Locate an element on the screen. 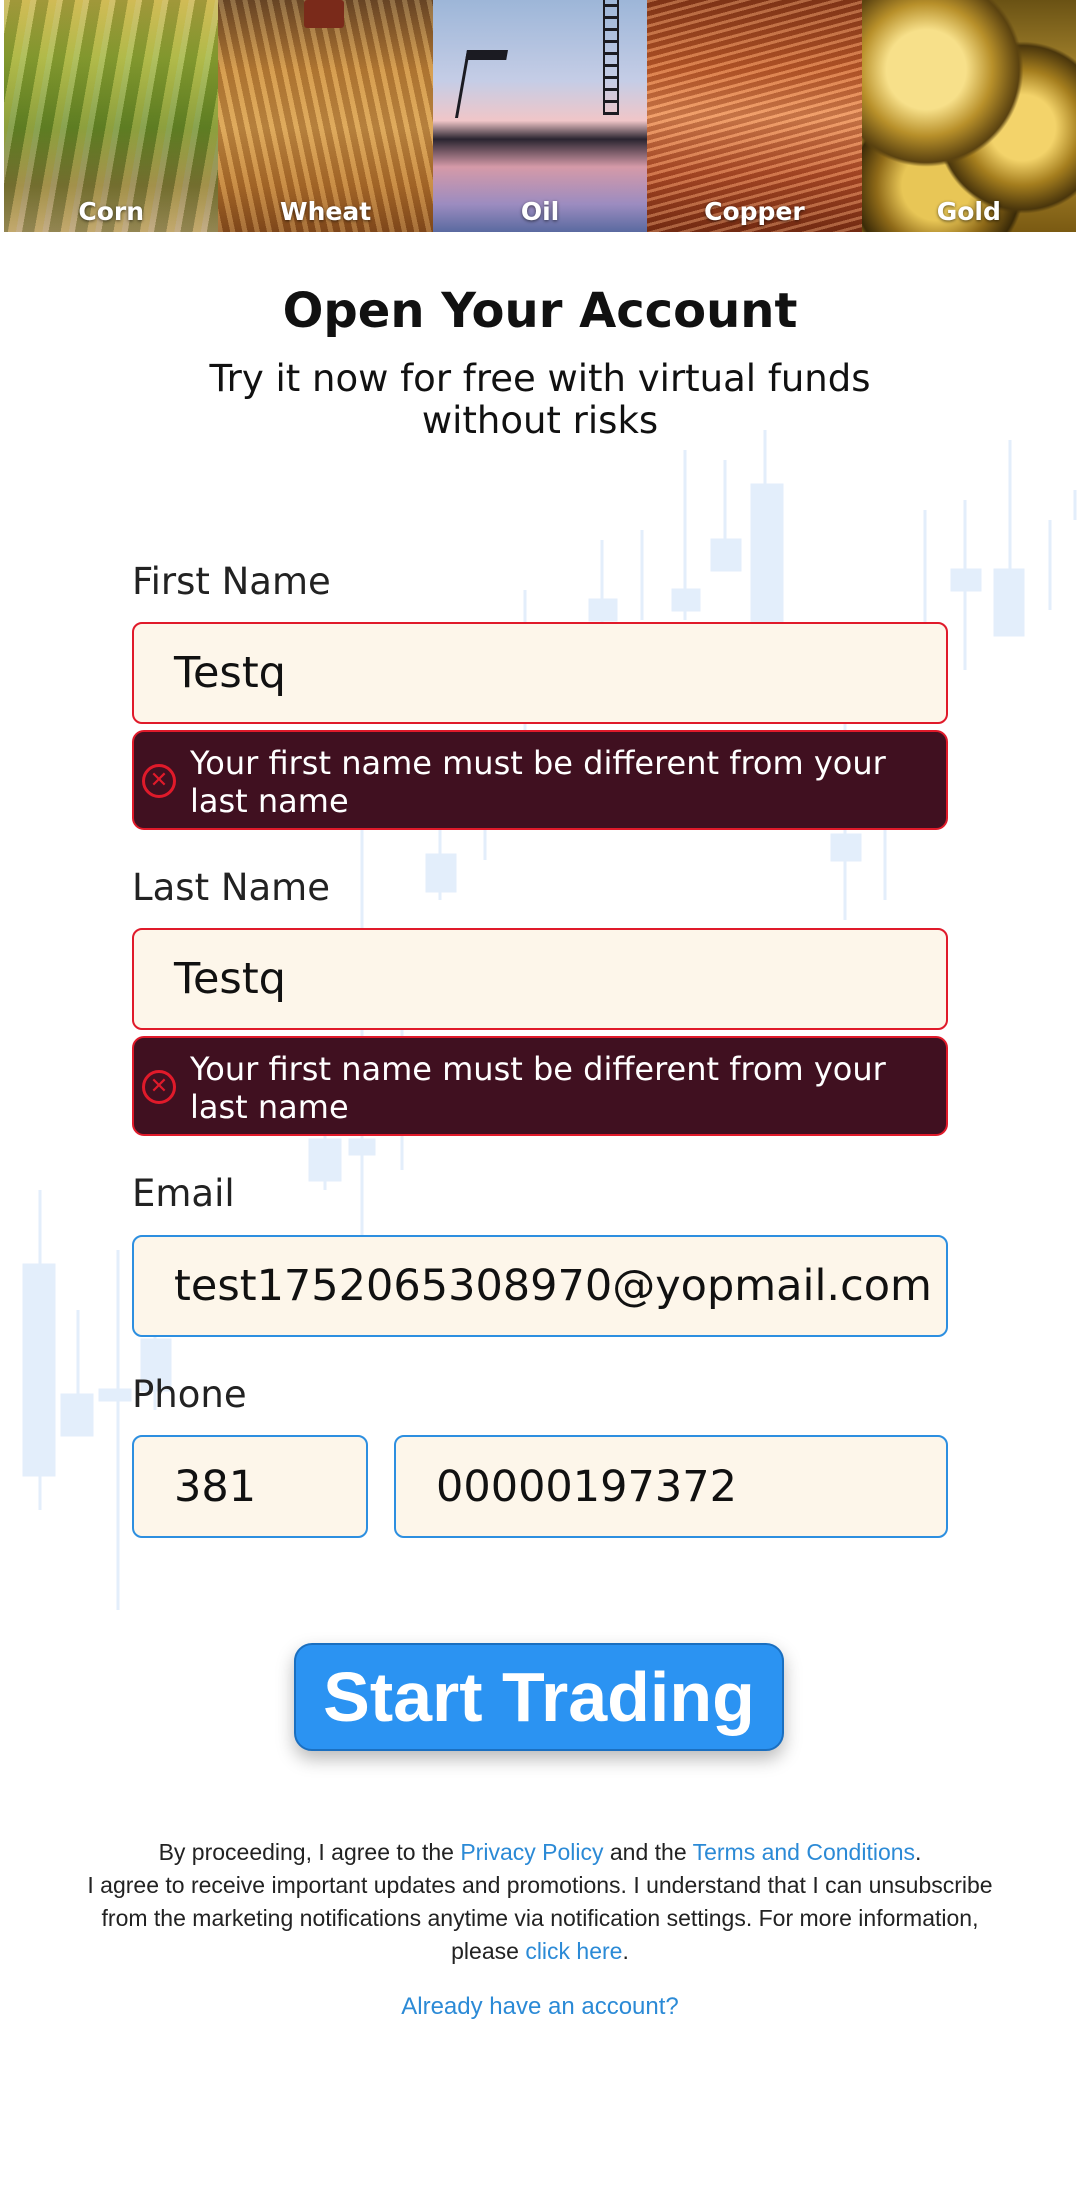  first-name-label: First Name is located at coordinates (231, 581).